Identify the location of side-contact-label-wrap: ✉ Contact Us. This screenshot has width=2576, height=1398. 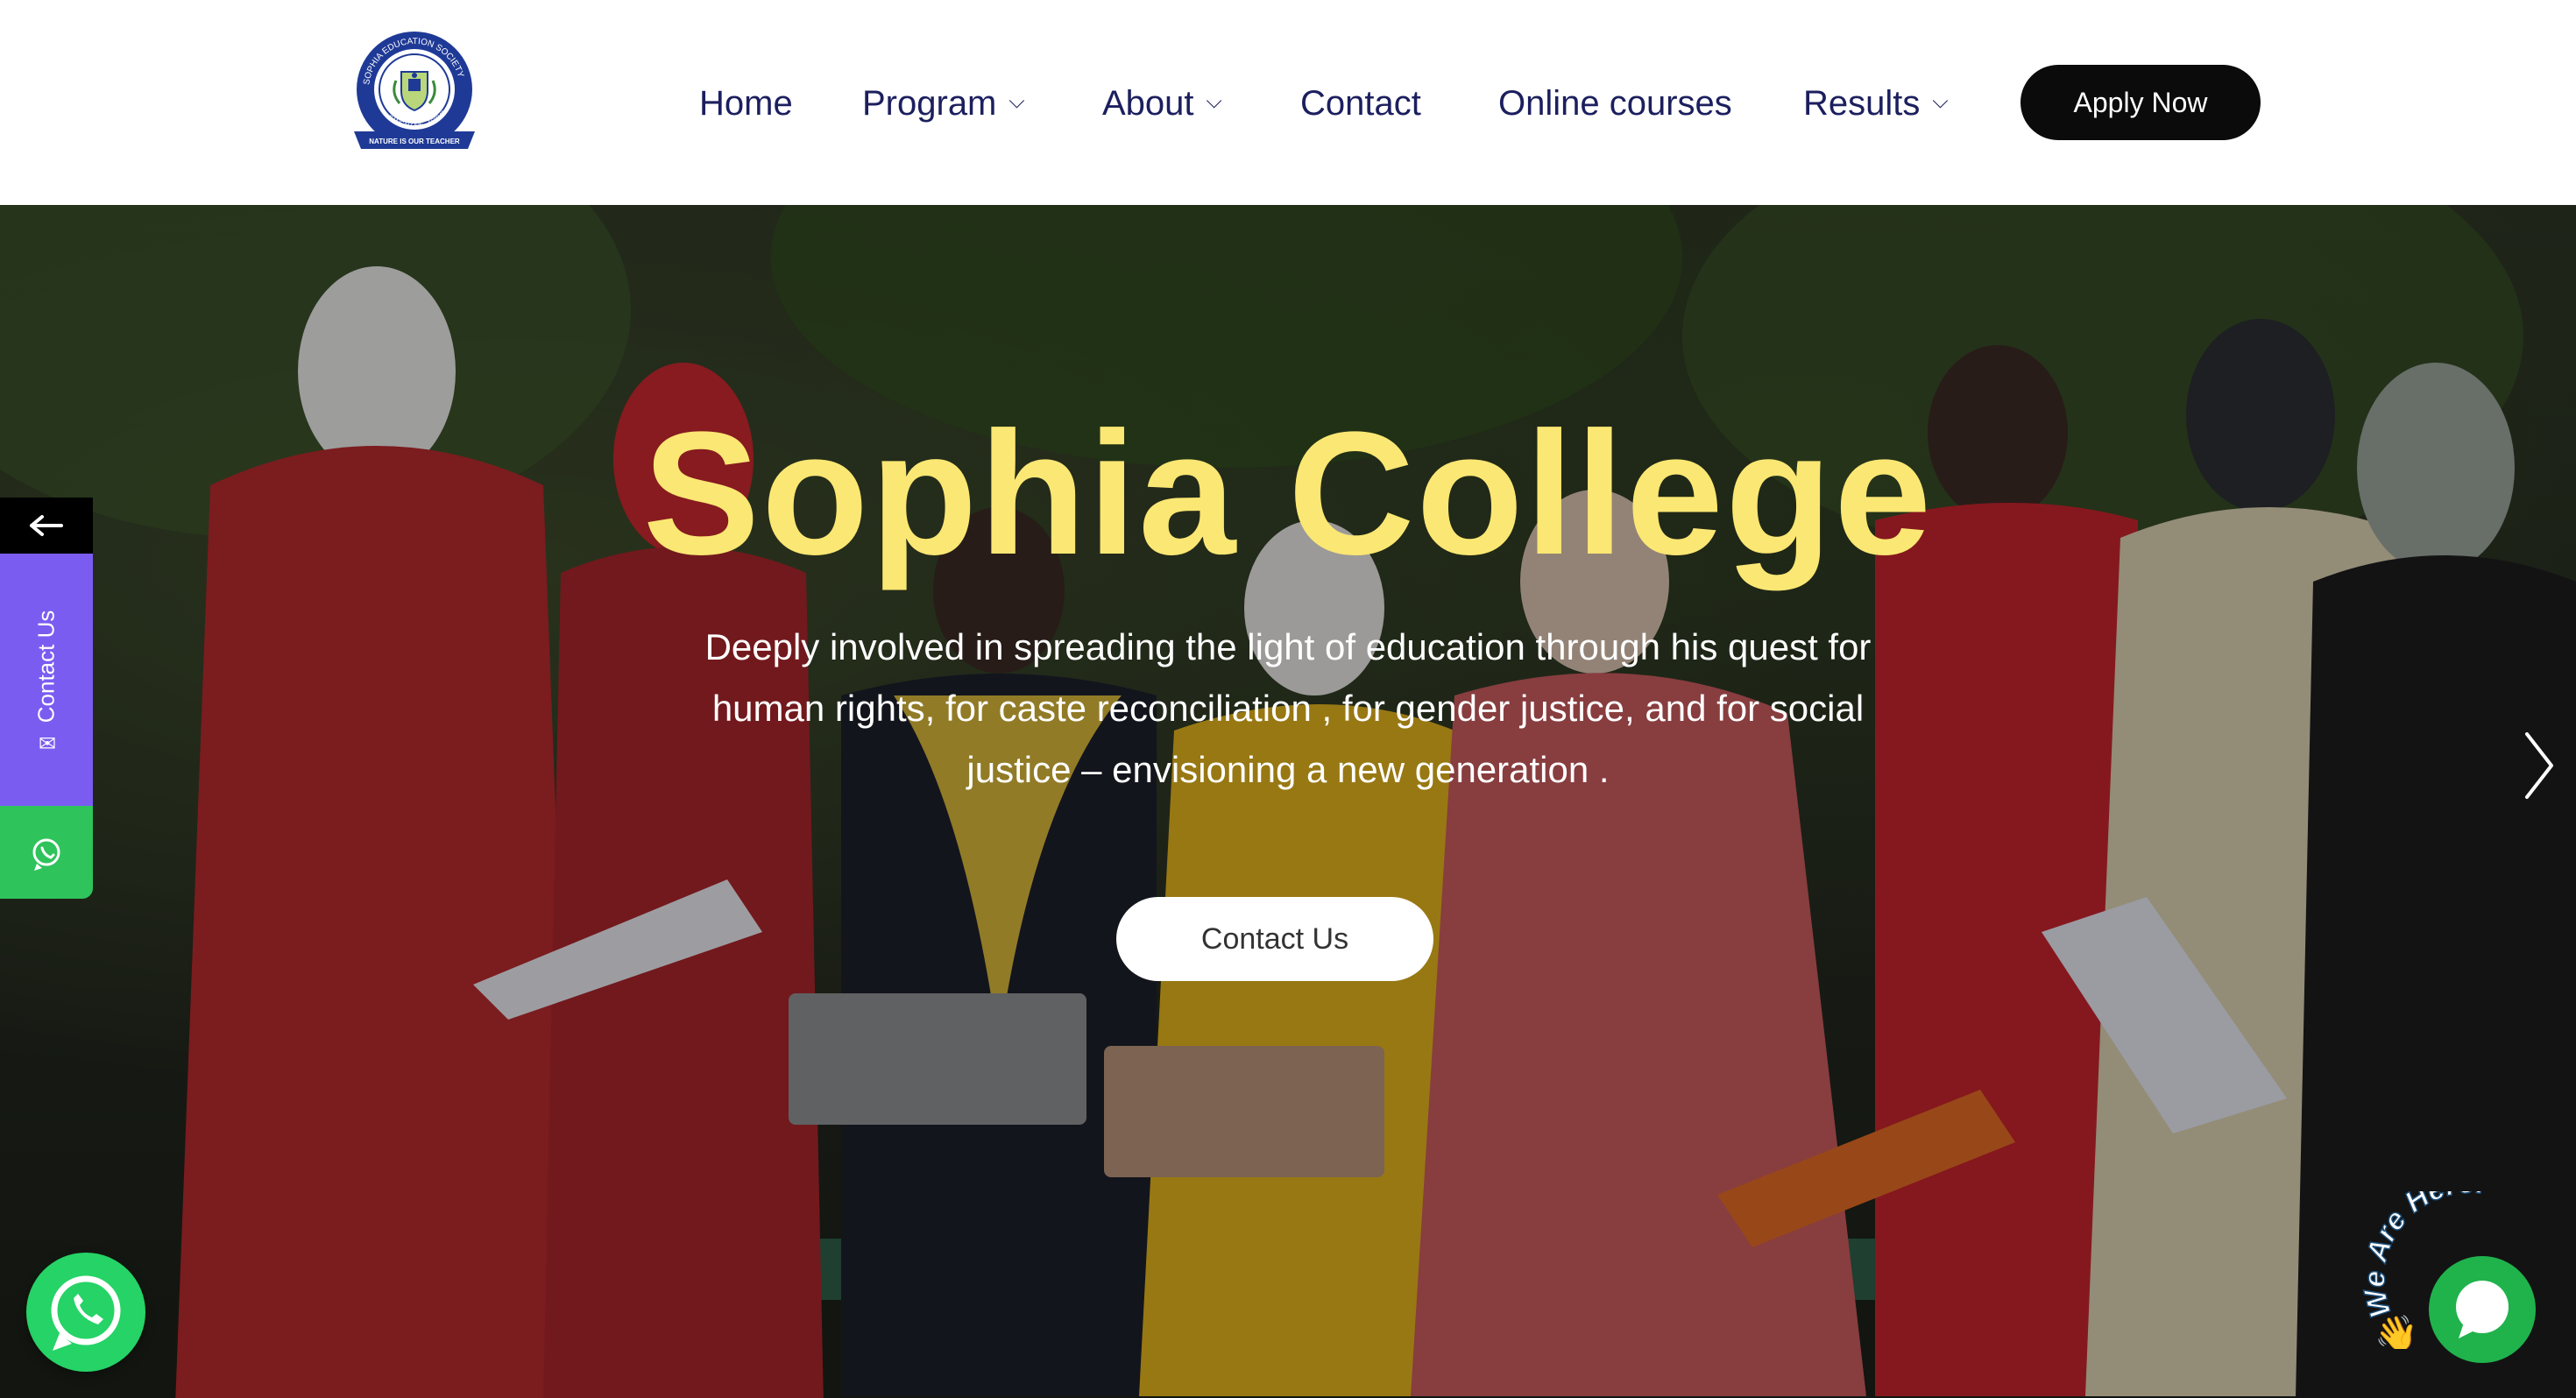
(46, 683).